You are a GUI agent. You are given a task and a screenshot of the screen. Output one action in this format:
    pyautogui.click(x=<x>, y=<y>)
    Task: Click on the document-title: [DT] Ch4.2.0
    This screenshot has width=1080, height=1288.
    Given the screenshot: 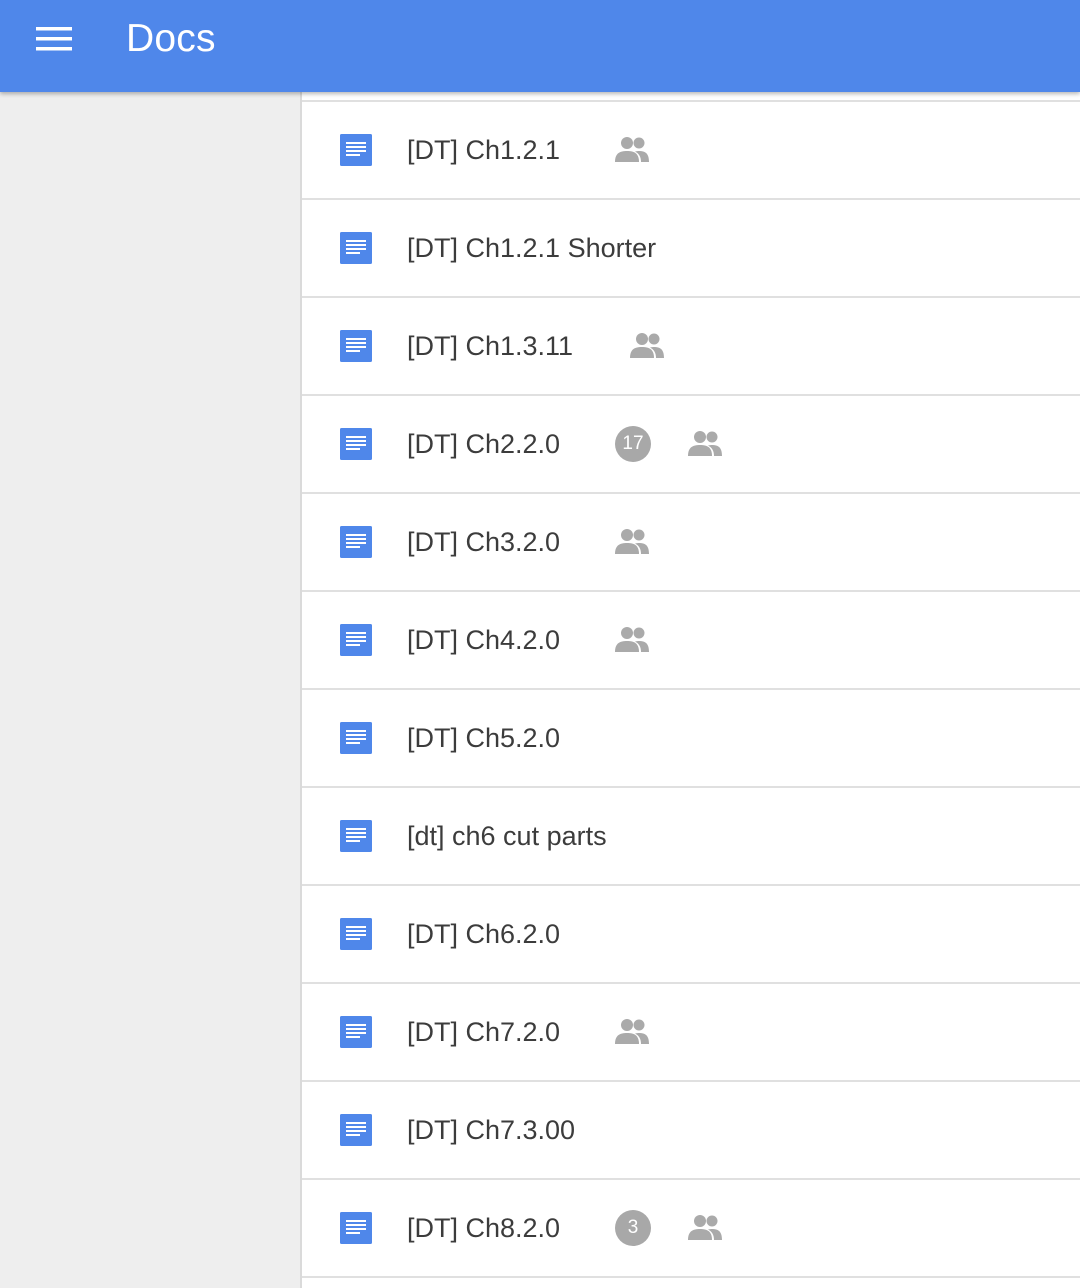 What is the action you would take?
    pyautogui.click(x=484, y=640)
    